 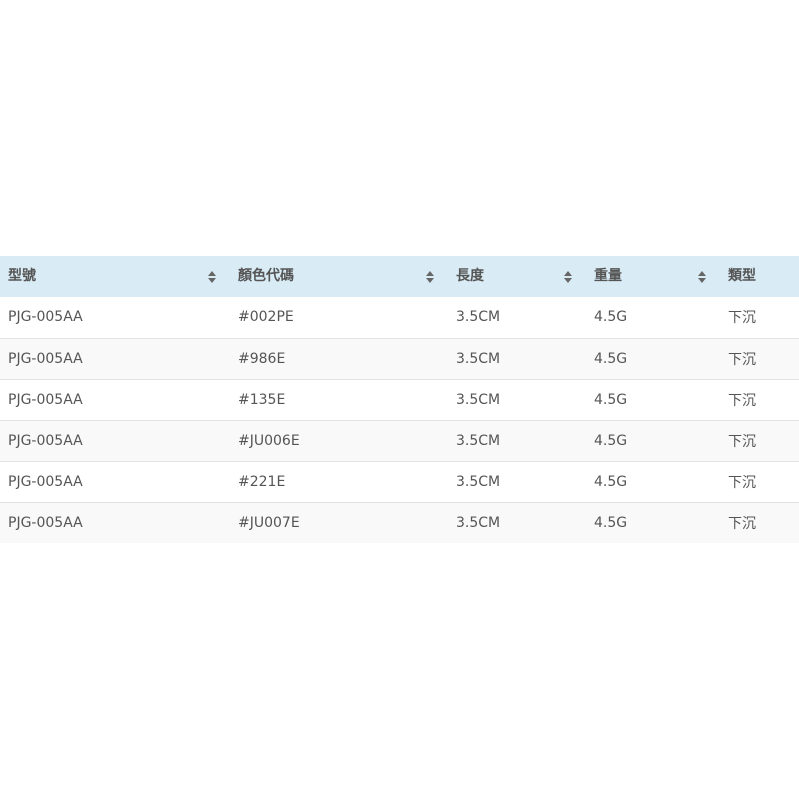 I want to click on column-header-type: 類型, so click(x=759, y=276).